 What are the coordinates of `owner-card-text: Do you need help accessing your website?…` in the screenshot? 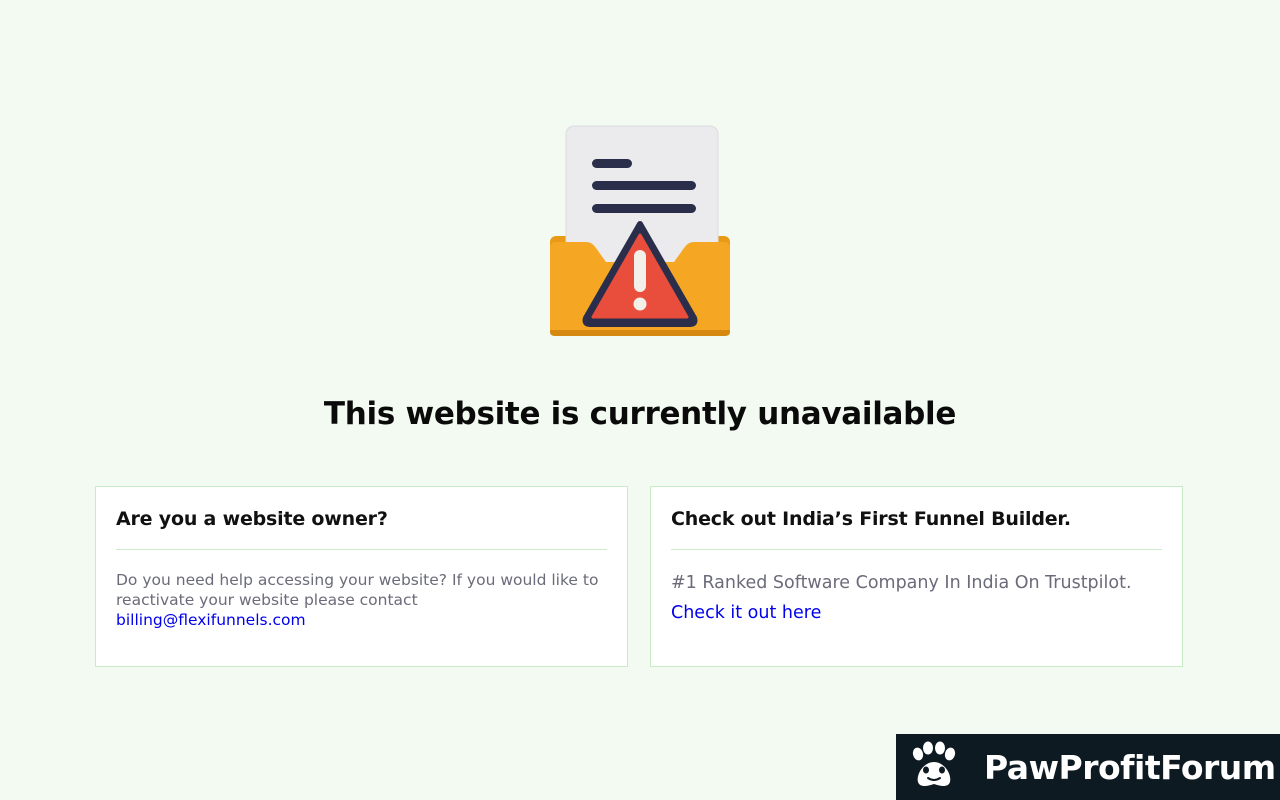 It's located at (357, 590).